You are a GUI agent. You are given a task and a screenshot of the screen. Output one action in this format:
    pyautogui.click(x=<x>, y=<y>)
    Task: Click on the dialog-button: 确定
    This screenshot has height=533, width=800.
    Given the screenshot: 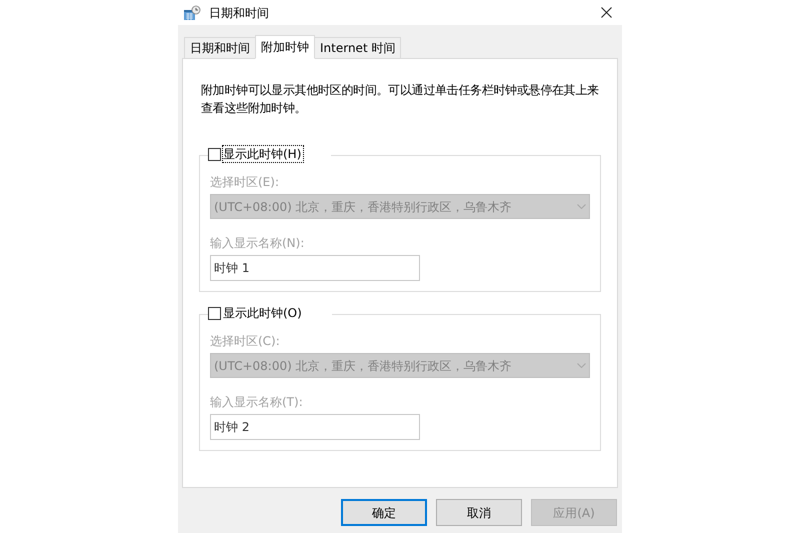 What is the action you would take?
    pyautogui.click(x=384, y=512)
    